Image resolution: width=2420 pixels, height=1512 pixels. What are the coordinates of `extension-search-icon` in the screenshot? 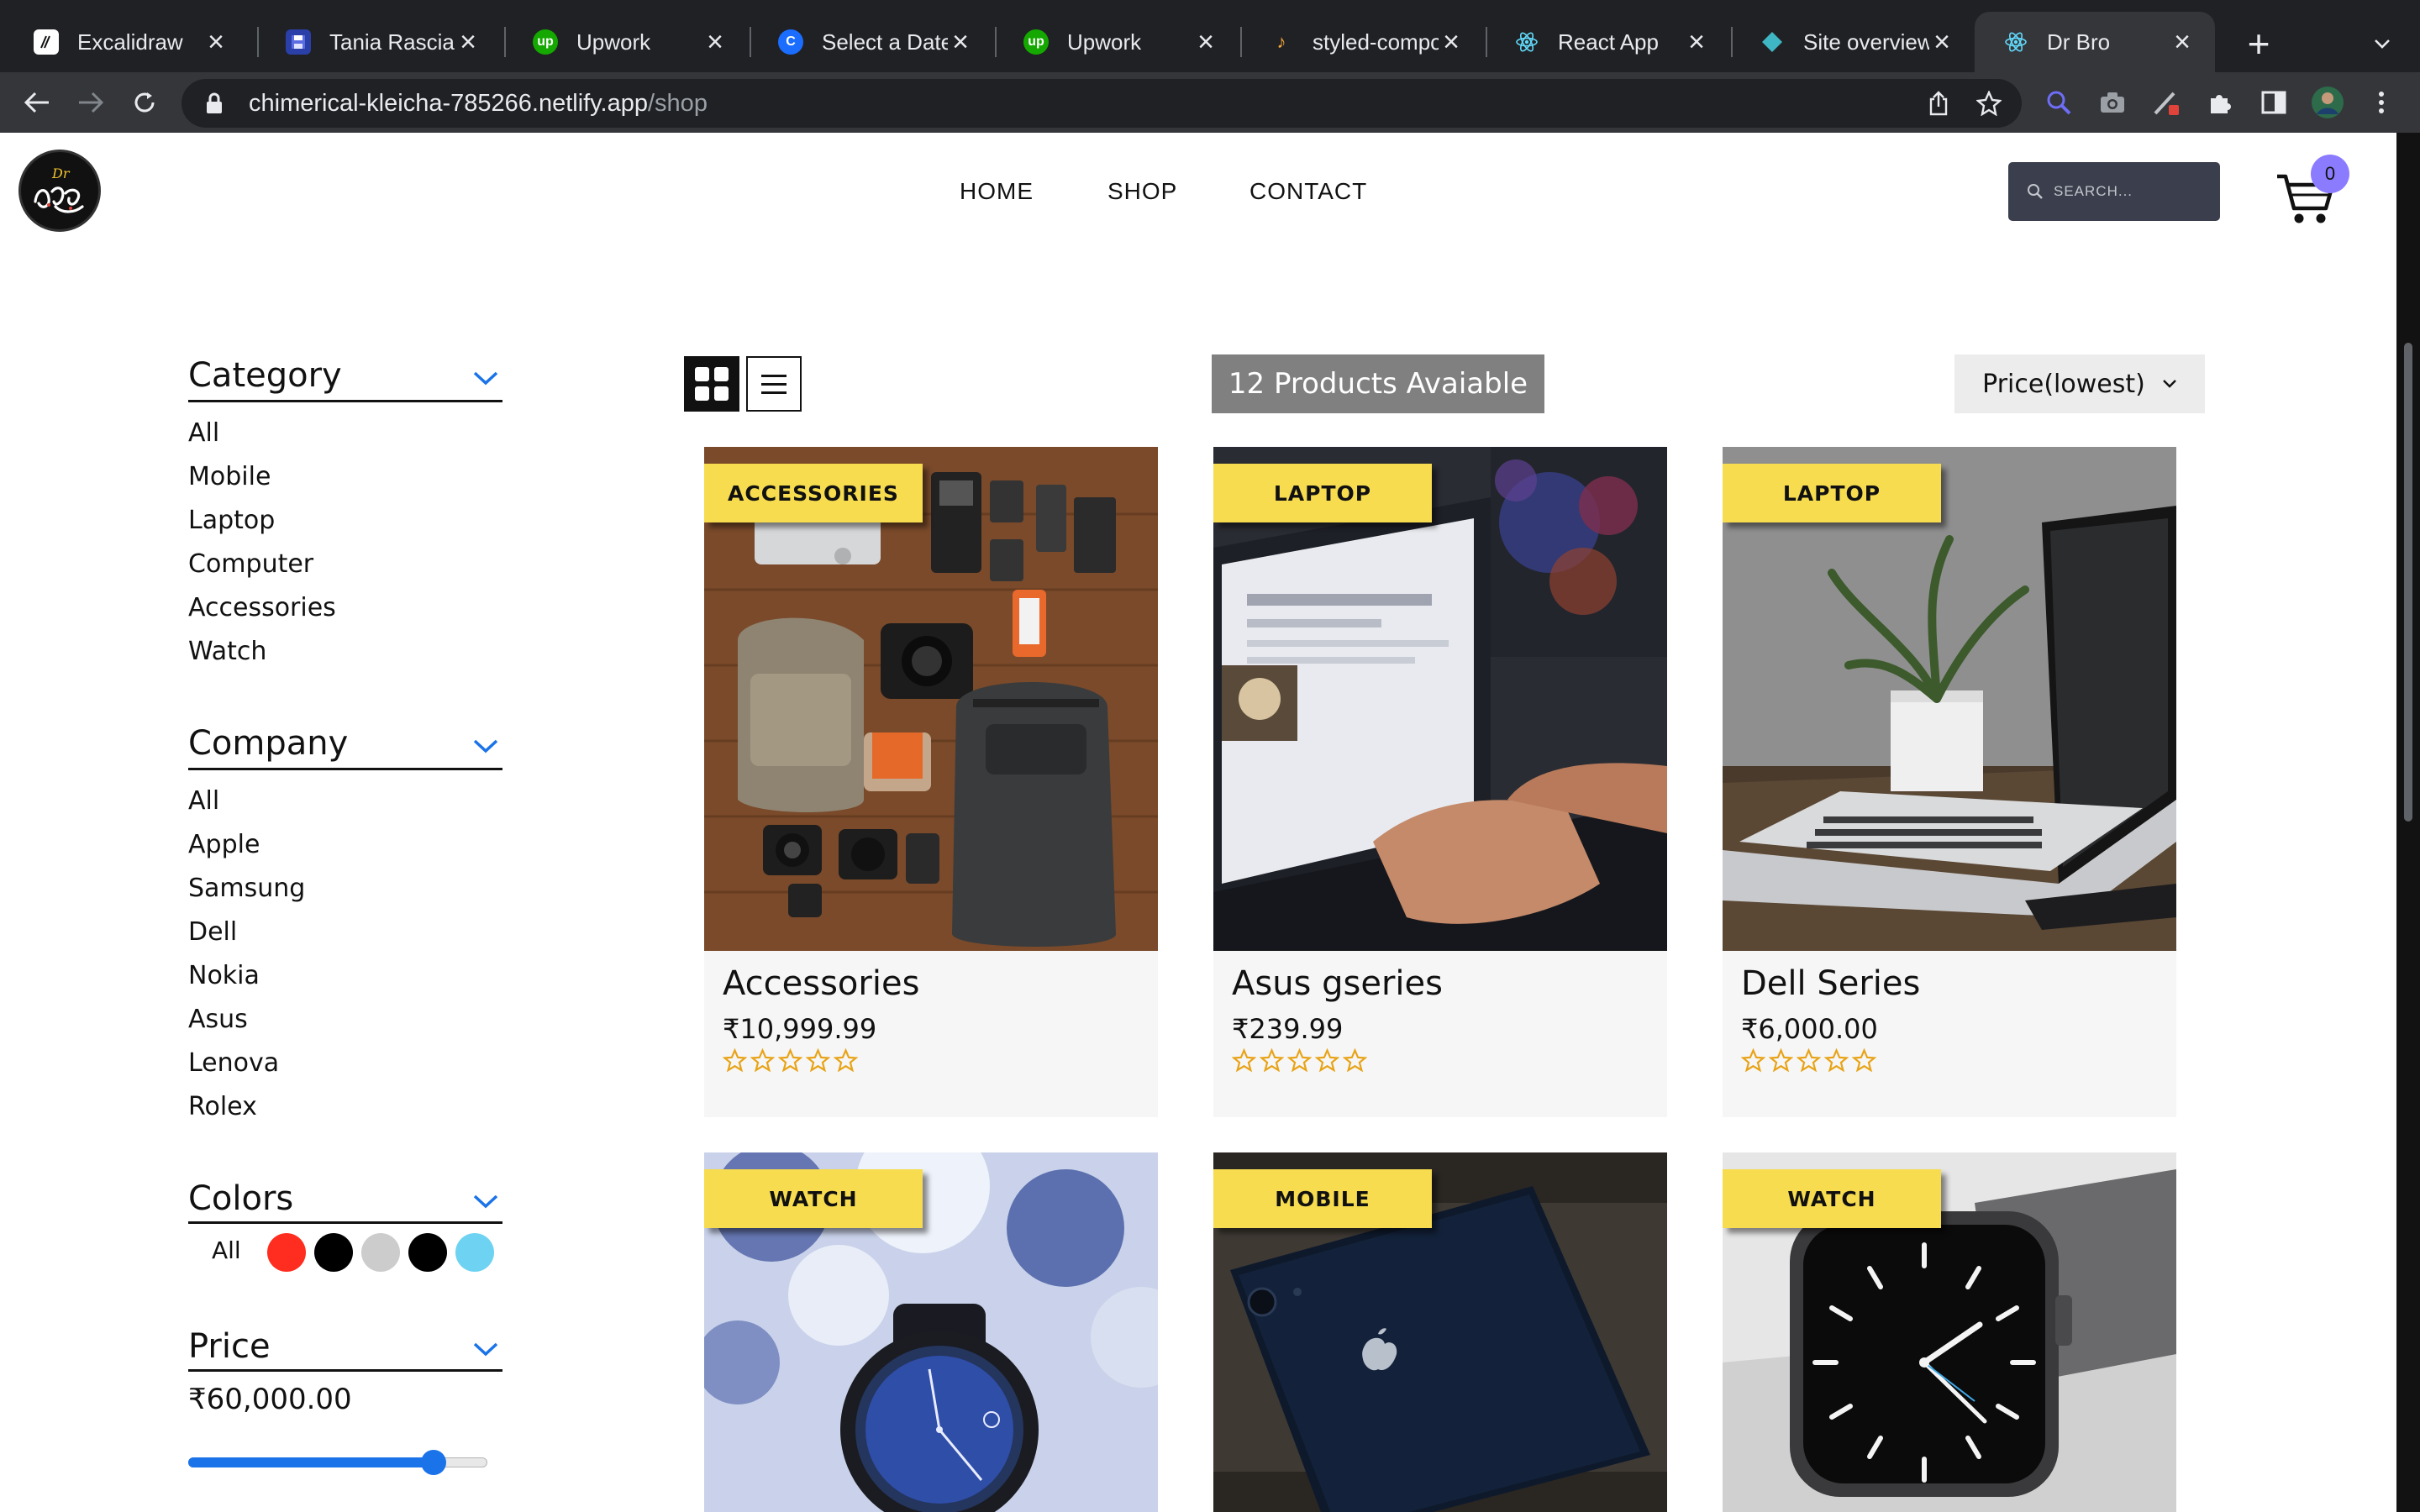 It's located at (2058, 102).